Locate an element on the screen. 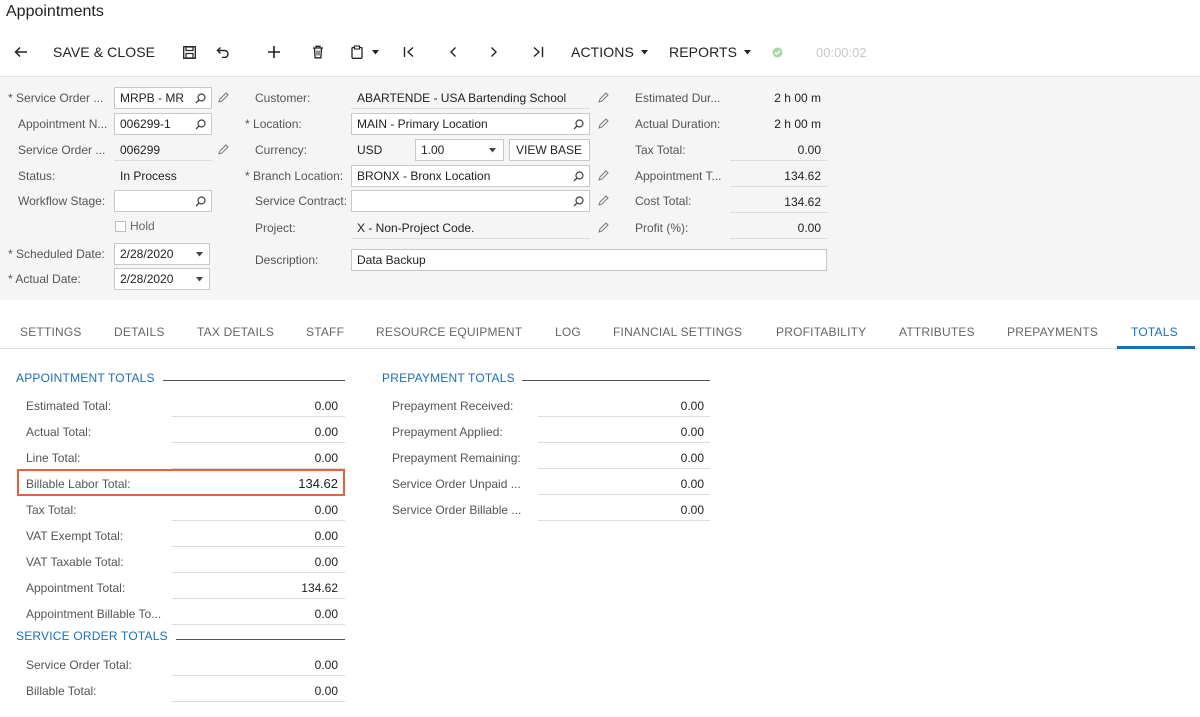  undo-button is located at coordinates (222, 52).